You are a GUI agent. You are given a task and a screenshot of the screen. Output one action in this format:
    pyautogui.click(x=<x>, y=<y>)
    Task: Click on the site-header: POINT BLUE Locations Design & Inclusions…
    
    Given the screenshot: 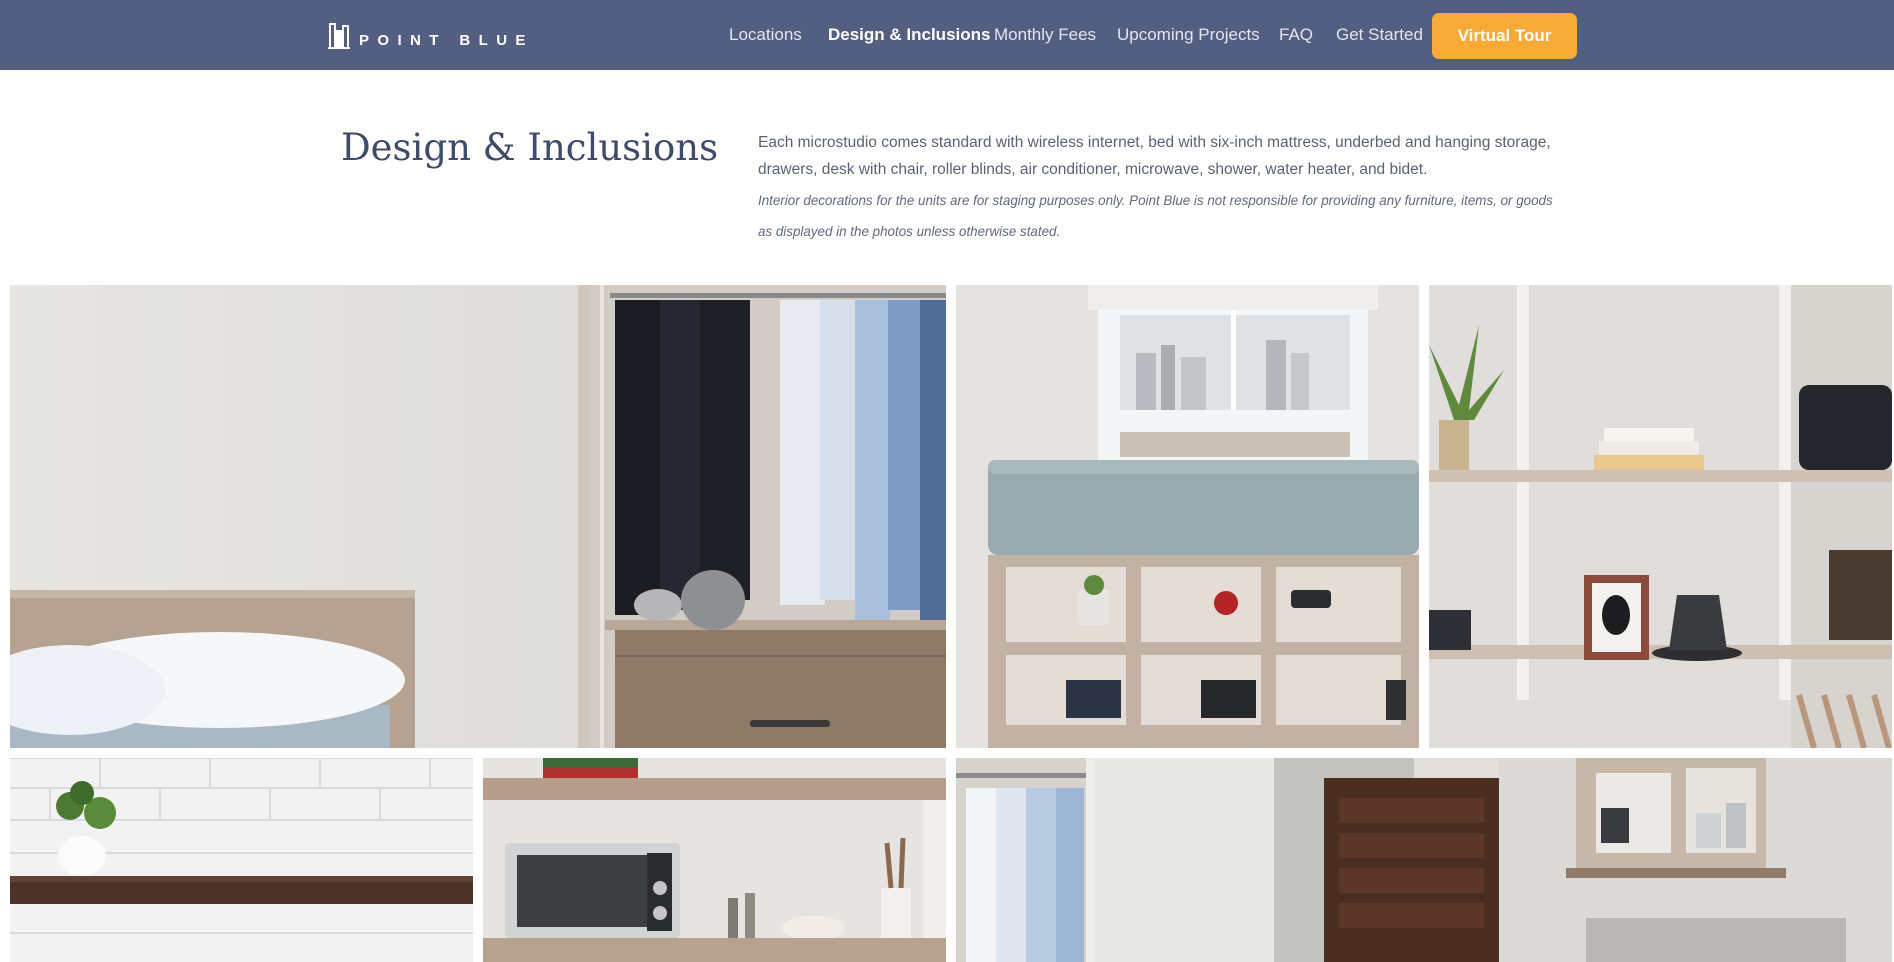 What is the action you would take?
    pyautogui.click(x=947, y=35)
    